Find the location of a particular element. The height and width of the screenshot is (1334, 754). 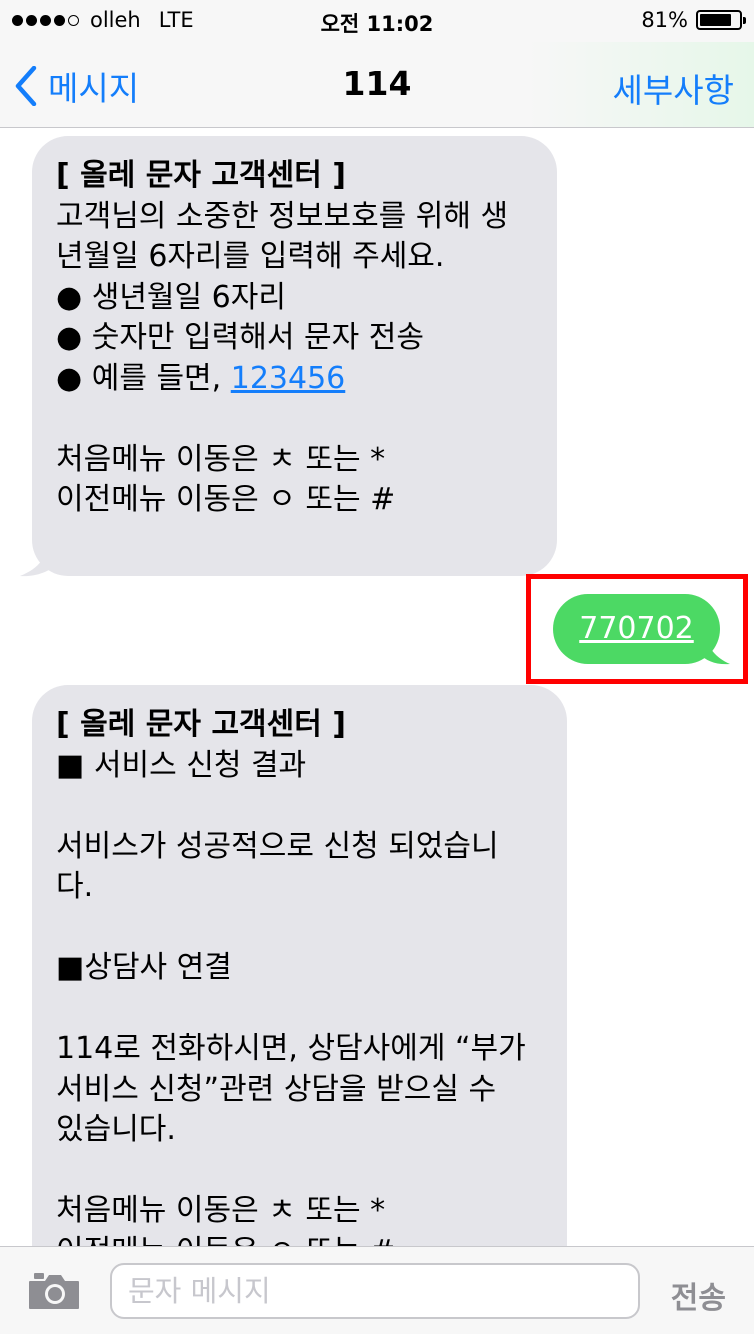

highlight-box is located at coordinates (637, 629).